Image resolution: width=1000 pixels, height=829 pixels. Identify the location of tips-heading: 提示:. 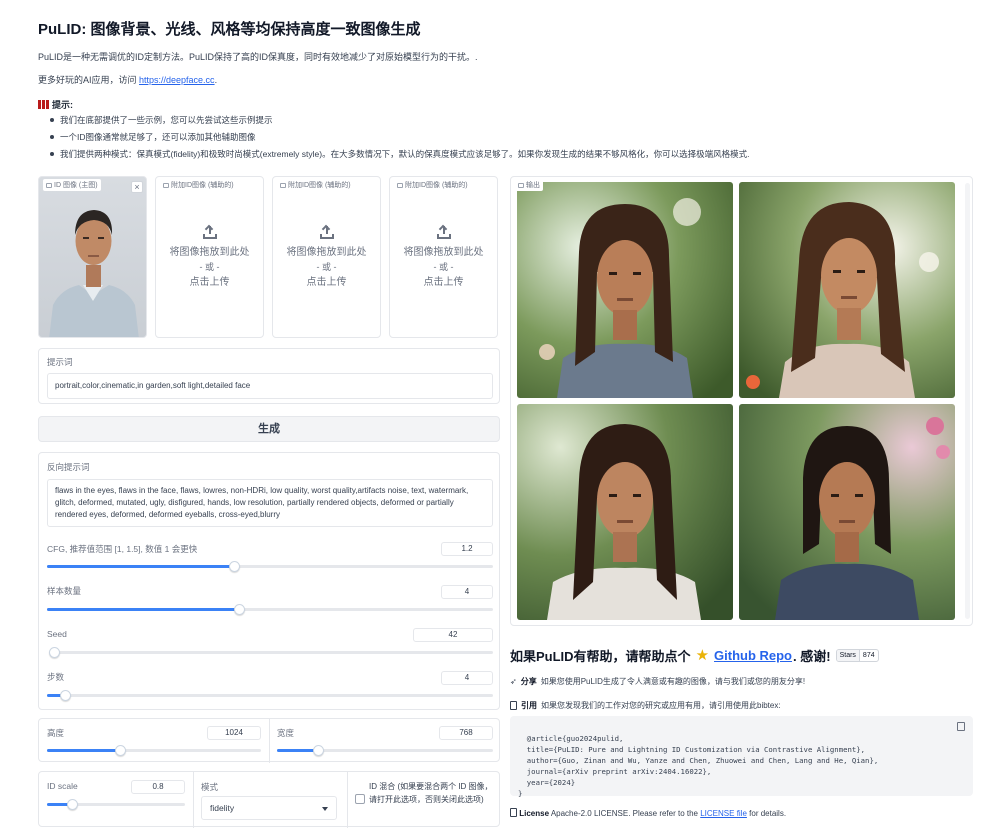
(55, 104).